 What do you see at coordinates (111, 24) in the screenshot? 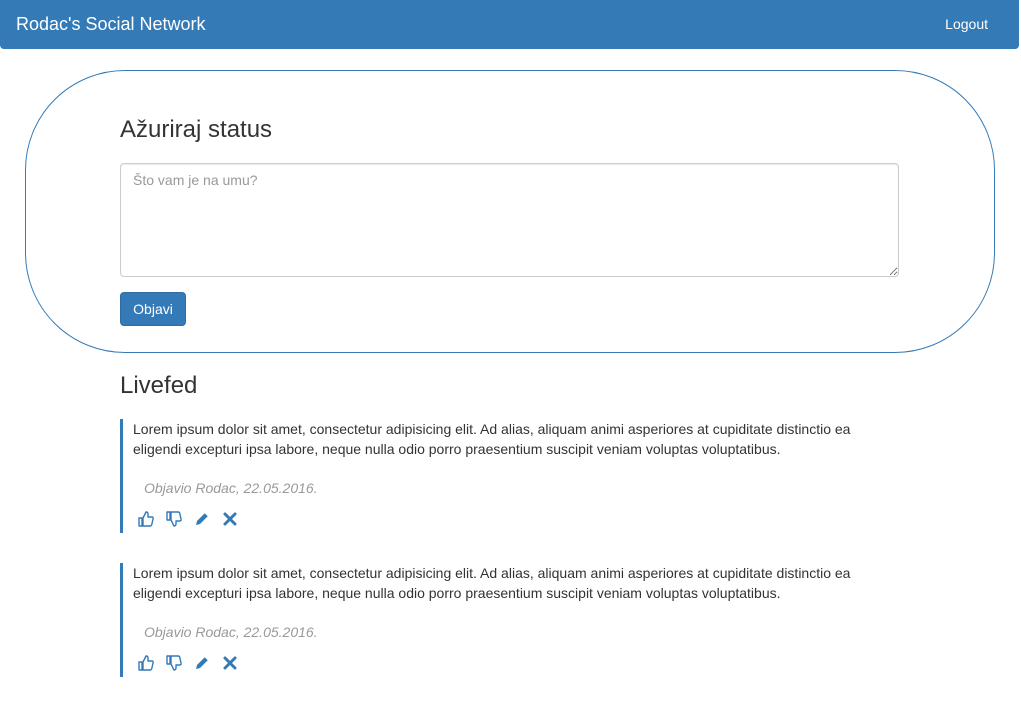
I see `brand-link: Rodac's Social Network` at bounding box center [111, 24].